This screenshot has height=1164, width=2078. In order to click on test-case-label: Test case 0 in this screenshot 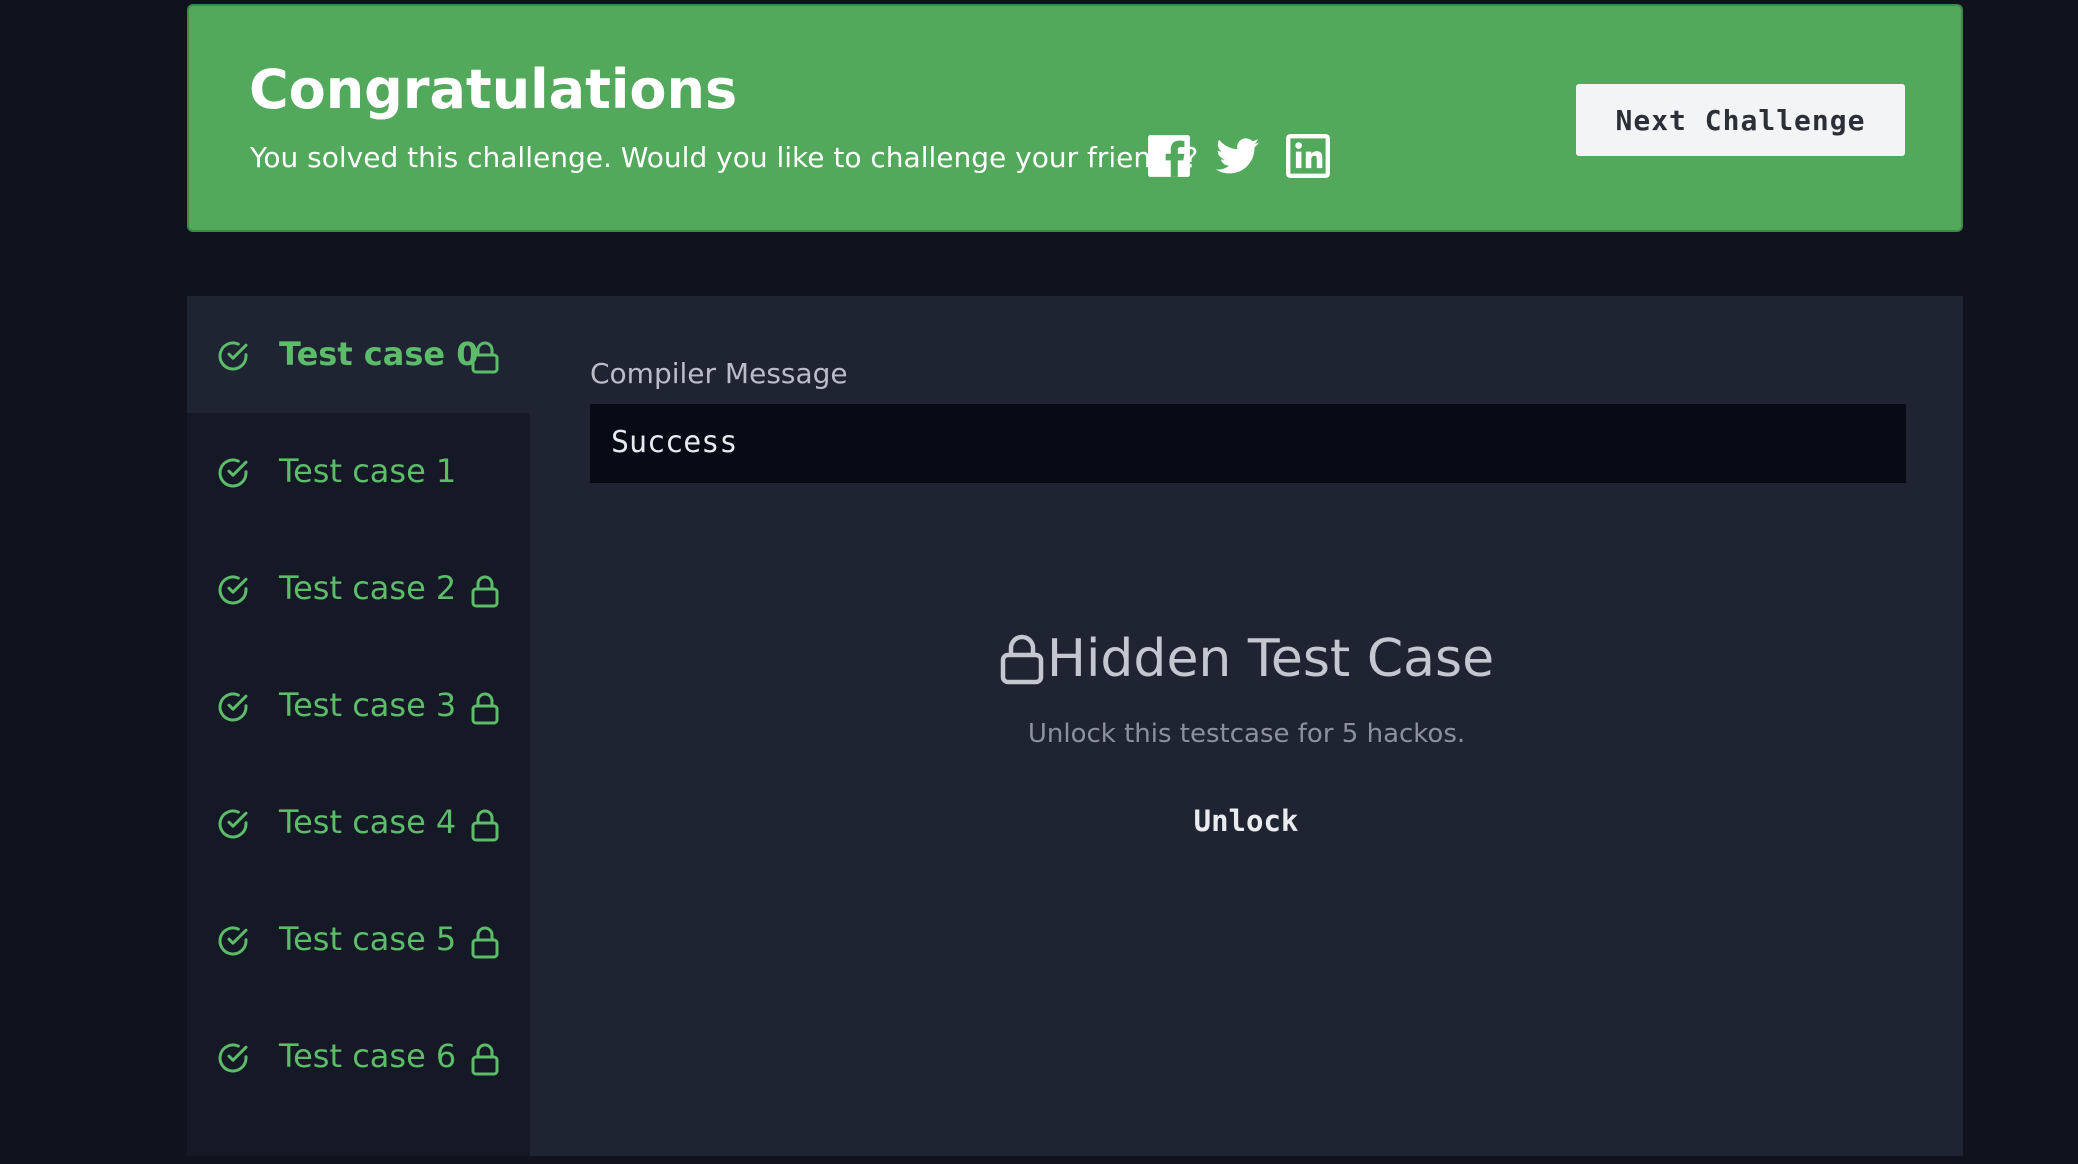, I will do `click(379, 354)`.